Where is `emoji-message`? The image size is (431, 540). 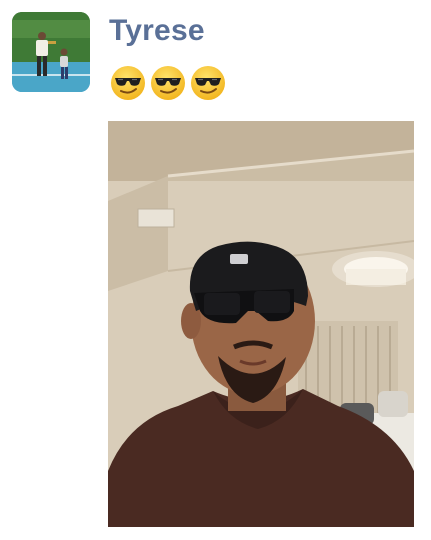 emoji-message is located at coordinates (168, 83).